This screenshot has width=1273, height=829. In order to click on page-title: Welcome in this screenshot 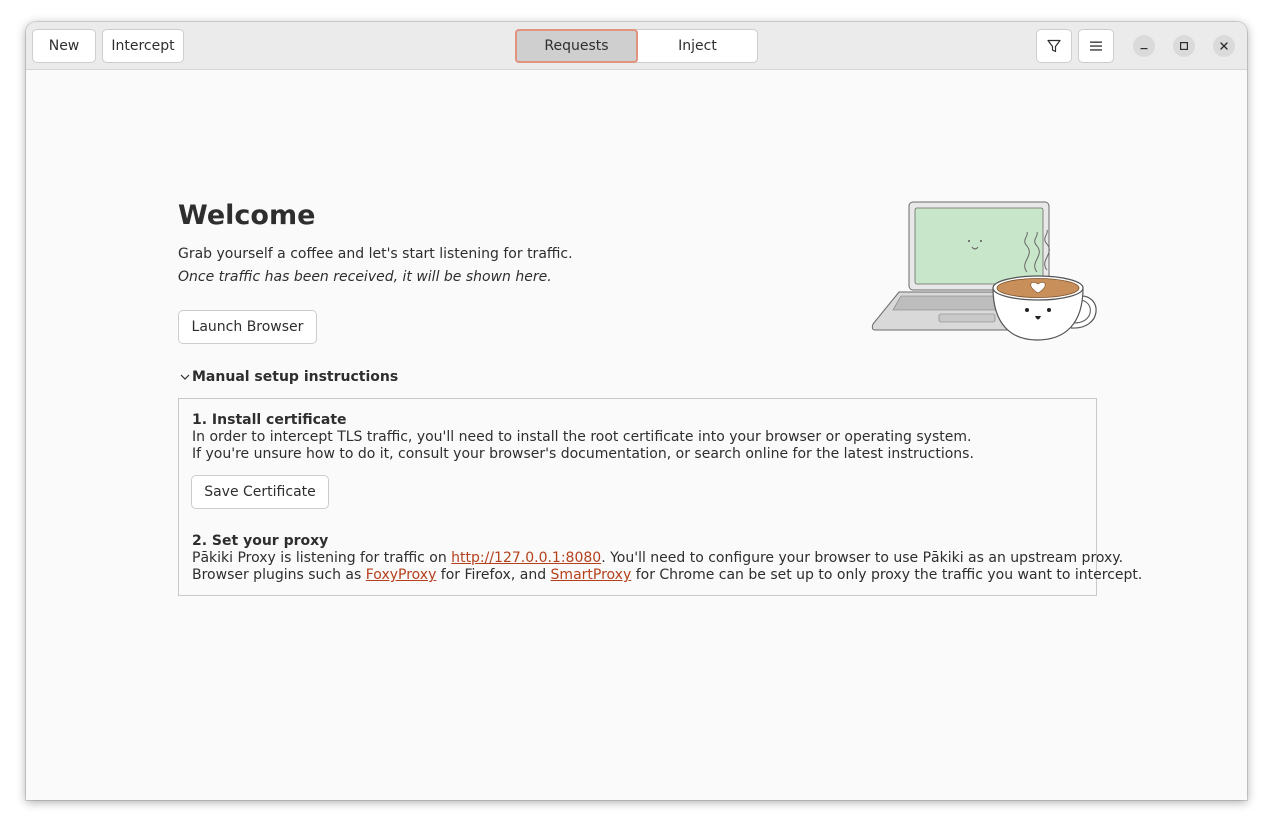, I will do `click(247, 215)`.